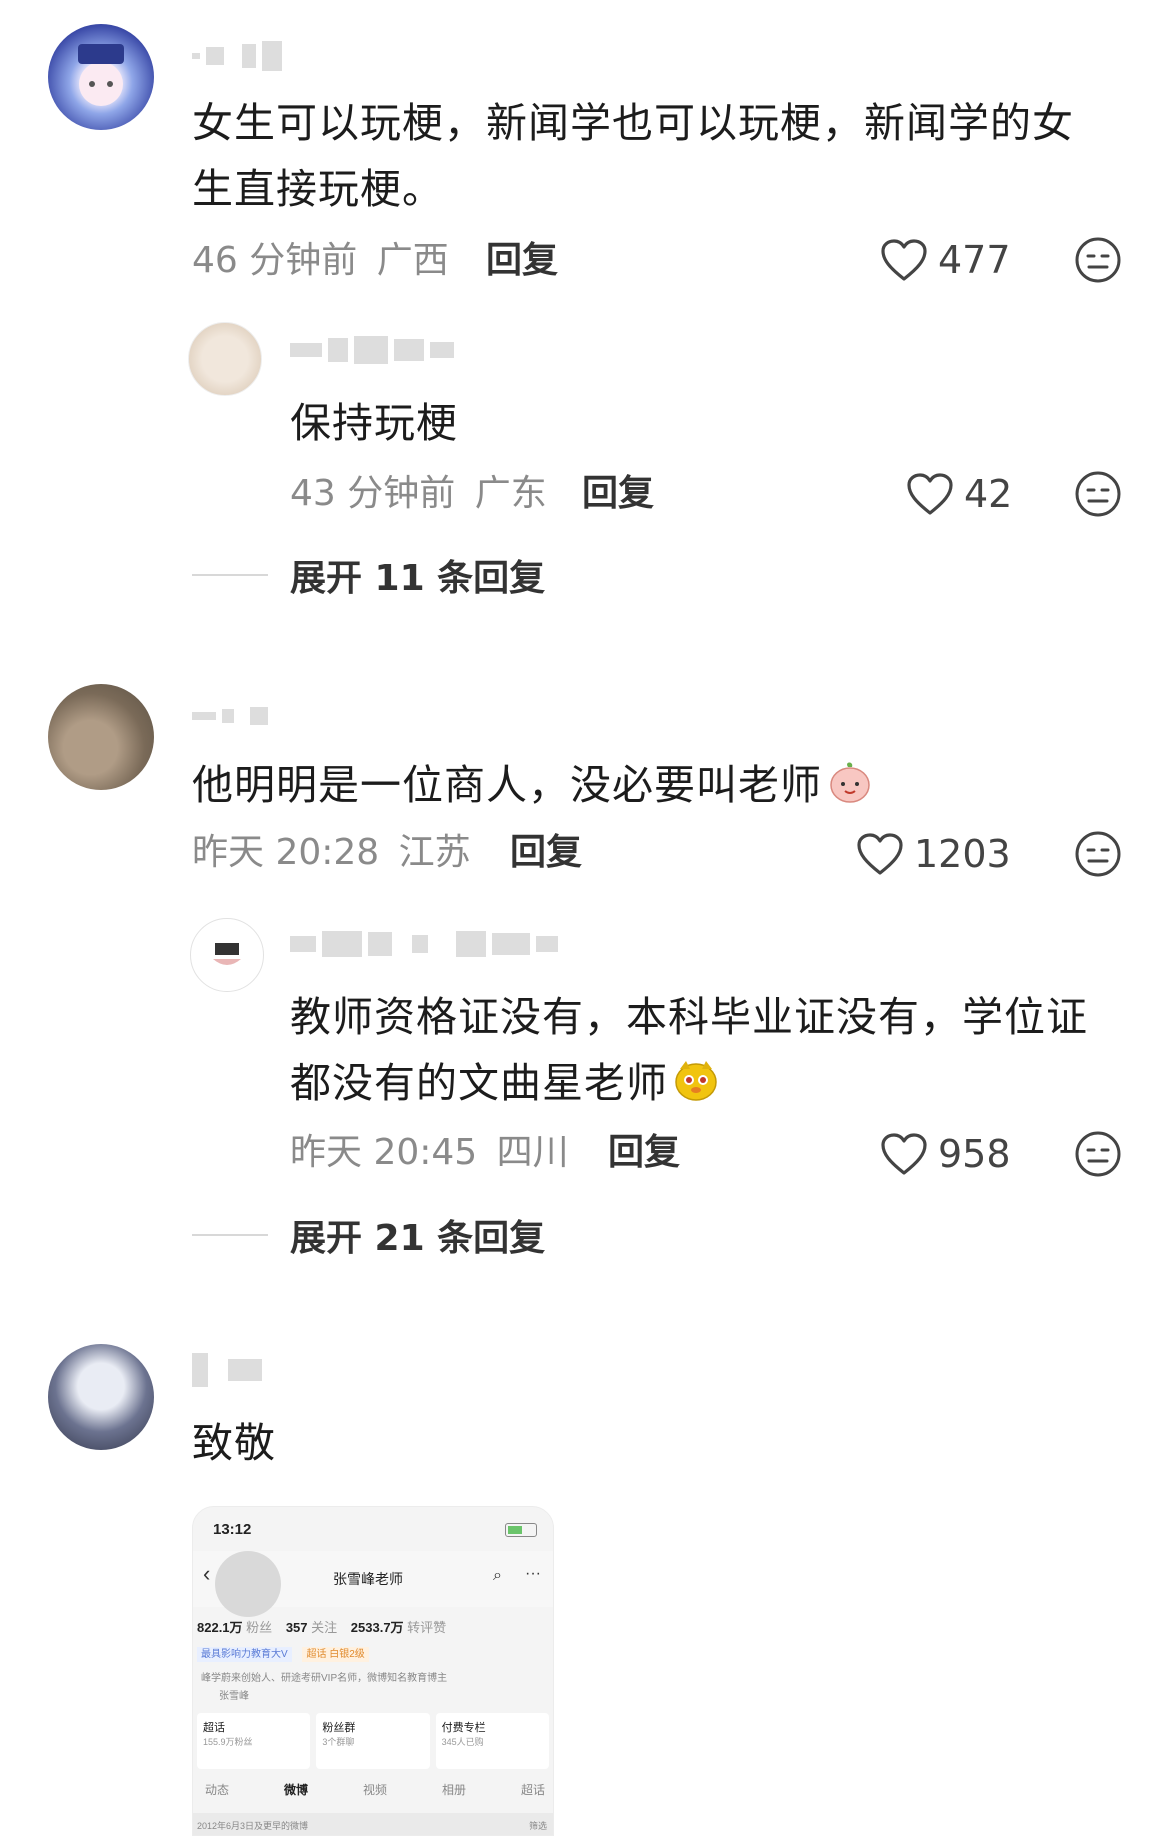 The width and height of the screenshot is (1157, 1836). What do you see at coordinates (373, 493) in the screenshot?
I see `reply-time: 43 分钟前` at bounding box center [373, 493].